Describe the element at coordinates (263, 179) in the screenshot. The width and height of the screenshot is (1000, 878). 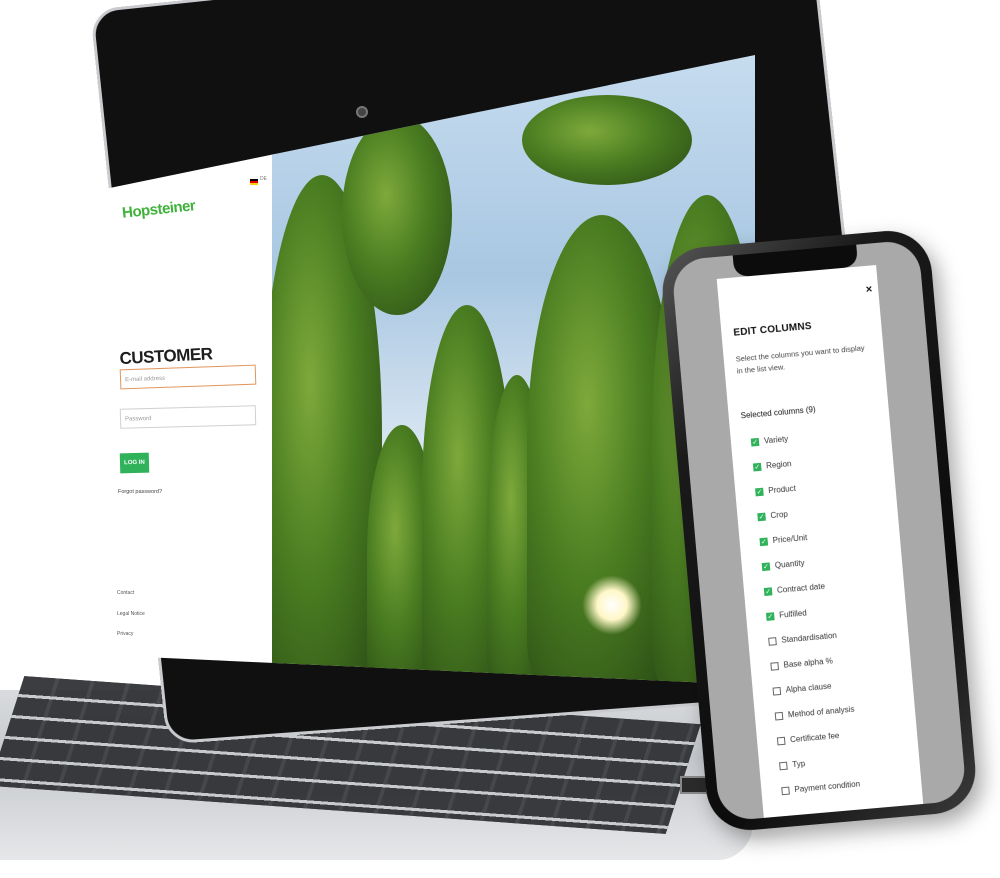
I see `language-label: DE` at that location.